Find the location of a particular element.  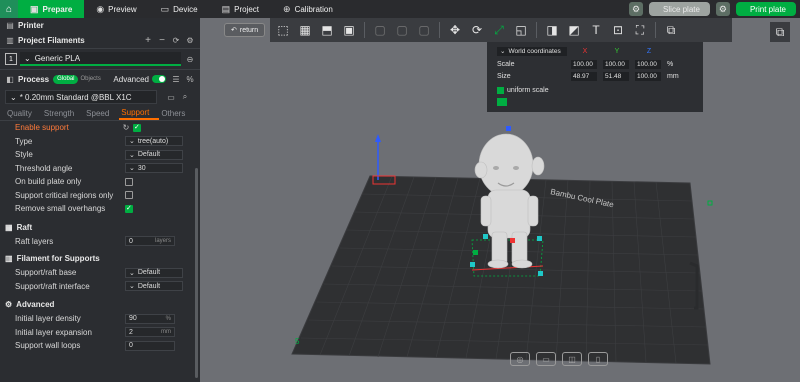

view-iso-icon: ◎ is located at coordinates (520, 359).